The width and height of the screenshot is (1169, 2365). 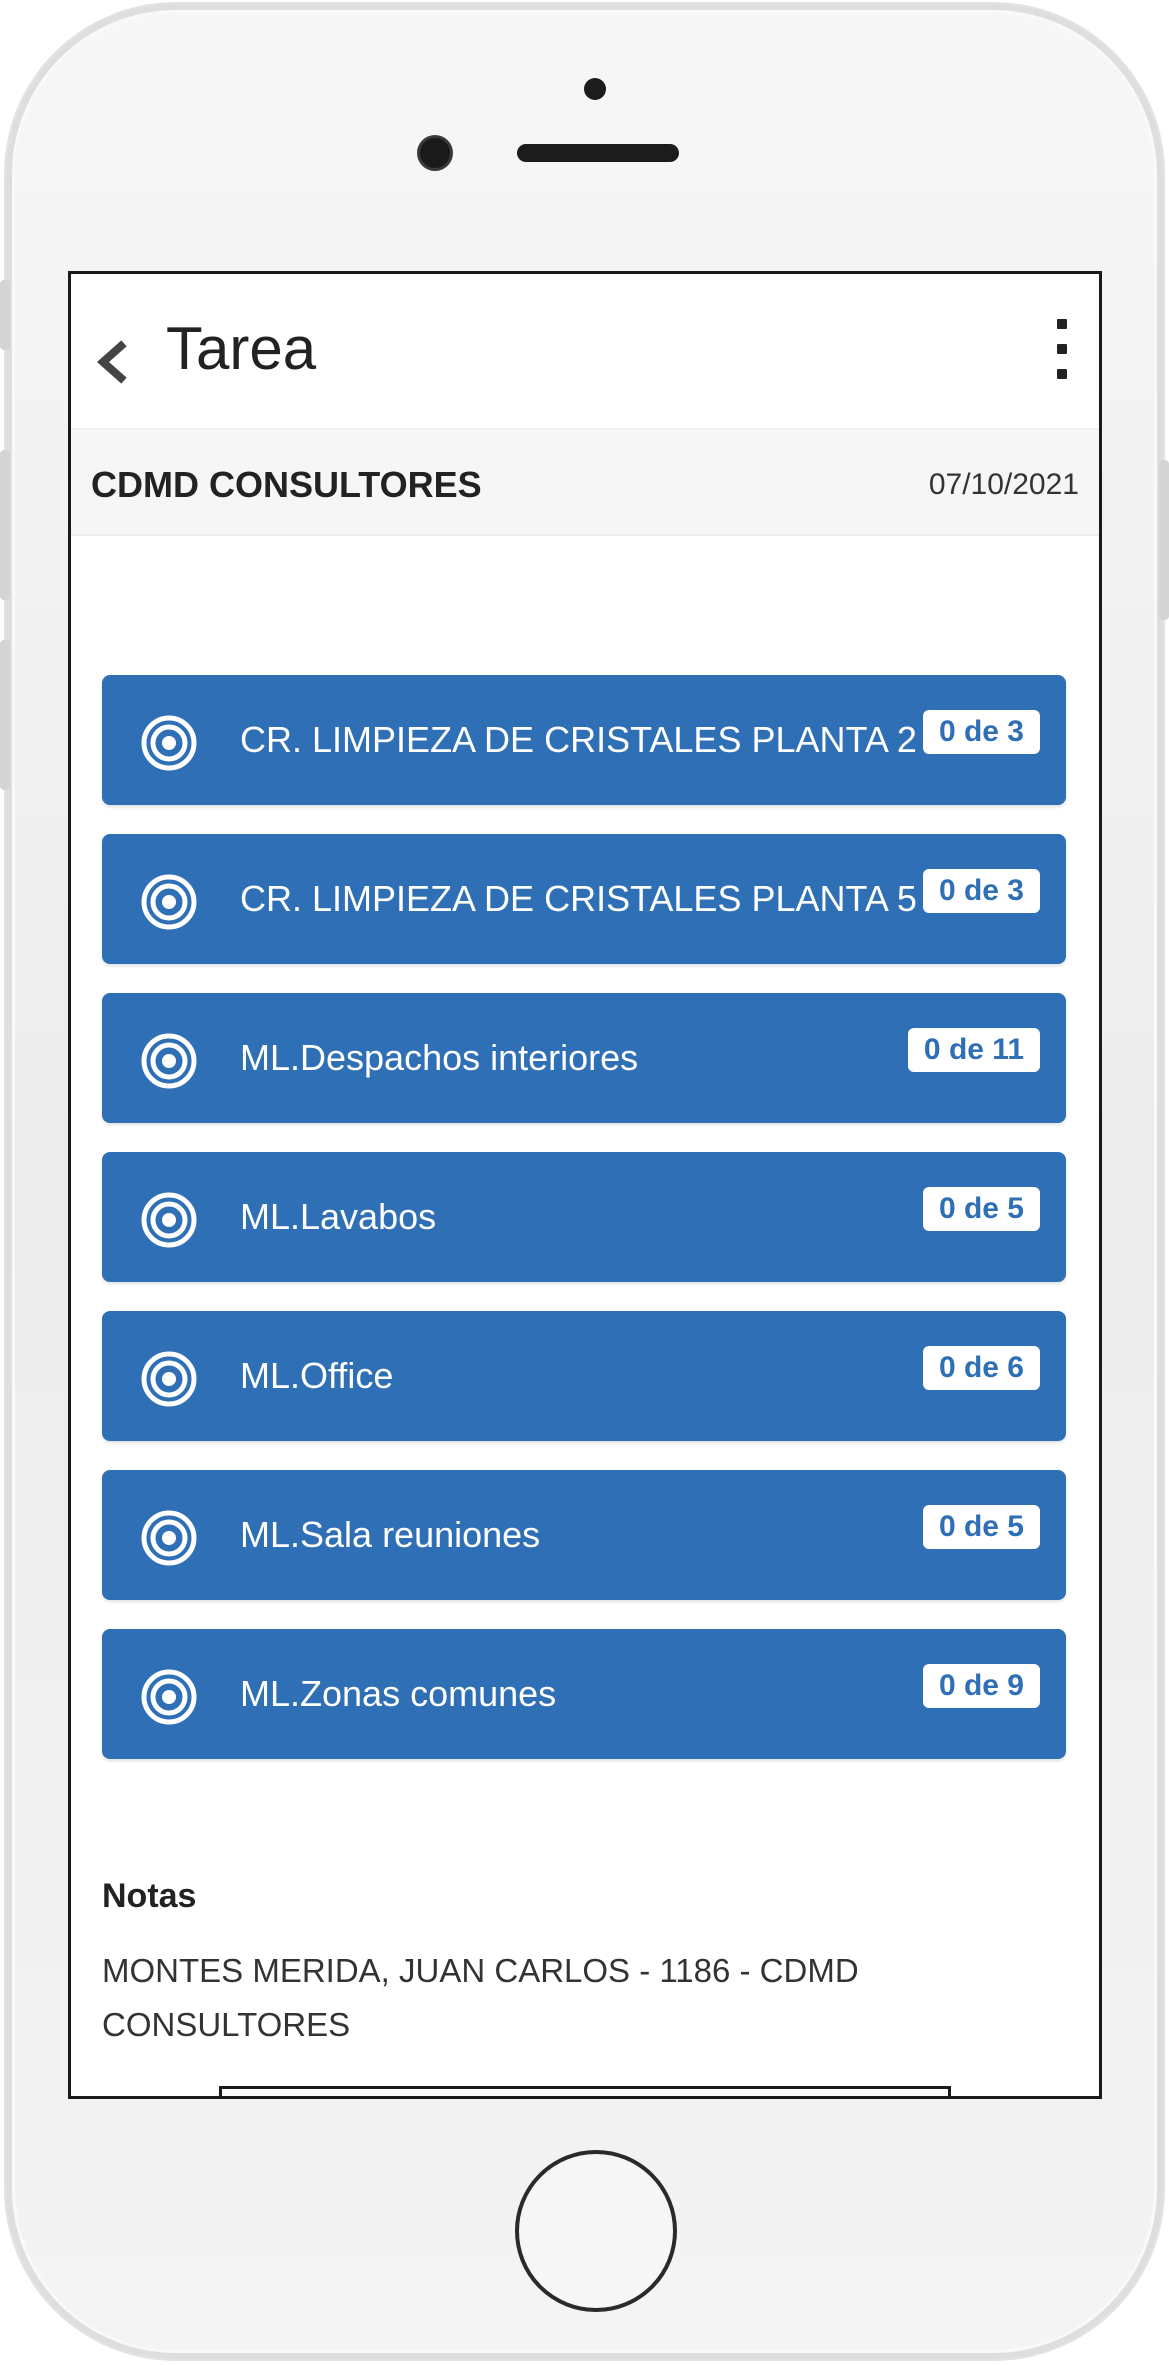 I want to click on task-label: ML.Zonas comunes, so click(x=398, y=1693).